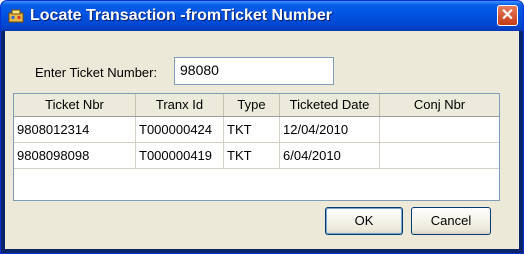 The width and height of the screenshot is (524, 254). I want to click on title-bar: Locate Transaction -fromTicket Number ✕, so click(262, 16).